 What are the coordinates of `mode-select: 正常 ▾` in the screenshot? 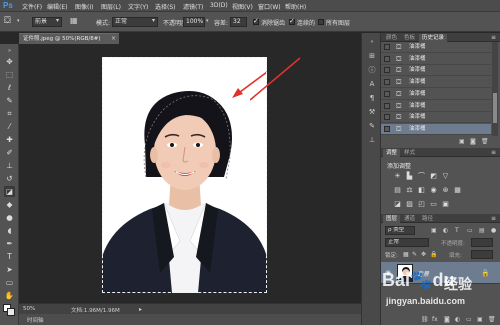 It's located at (135, 22).